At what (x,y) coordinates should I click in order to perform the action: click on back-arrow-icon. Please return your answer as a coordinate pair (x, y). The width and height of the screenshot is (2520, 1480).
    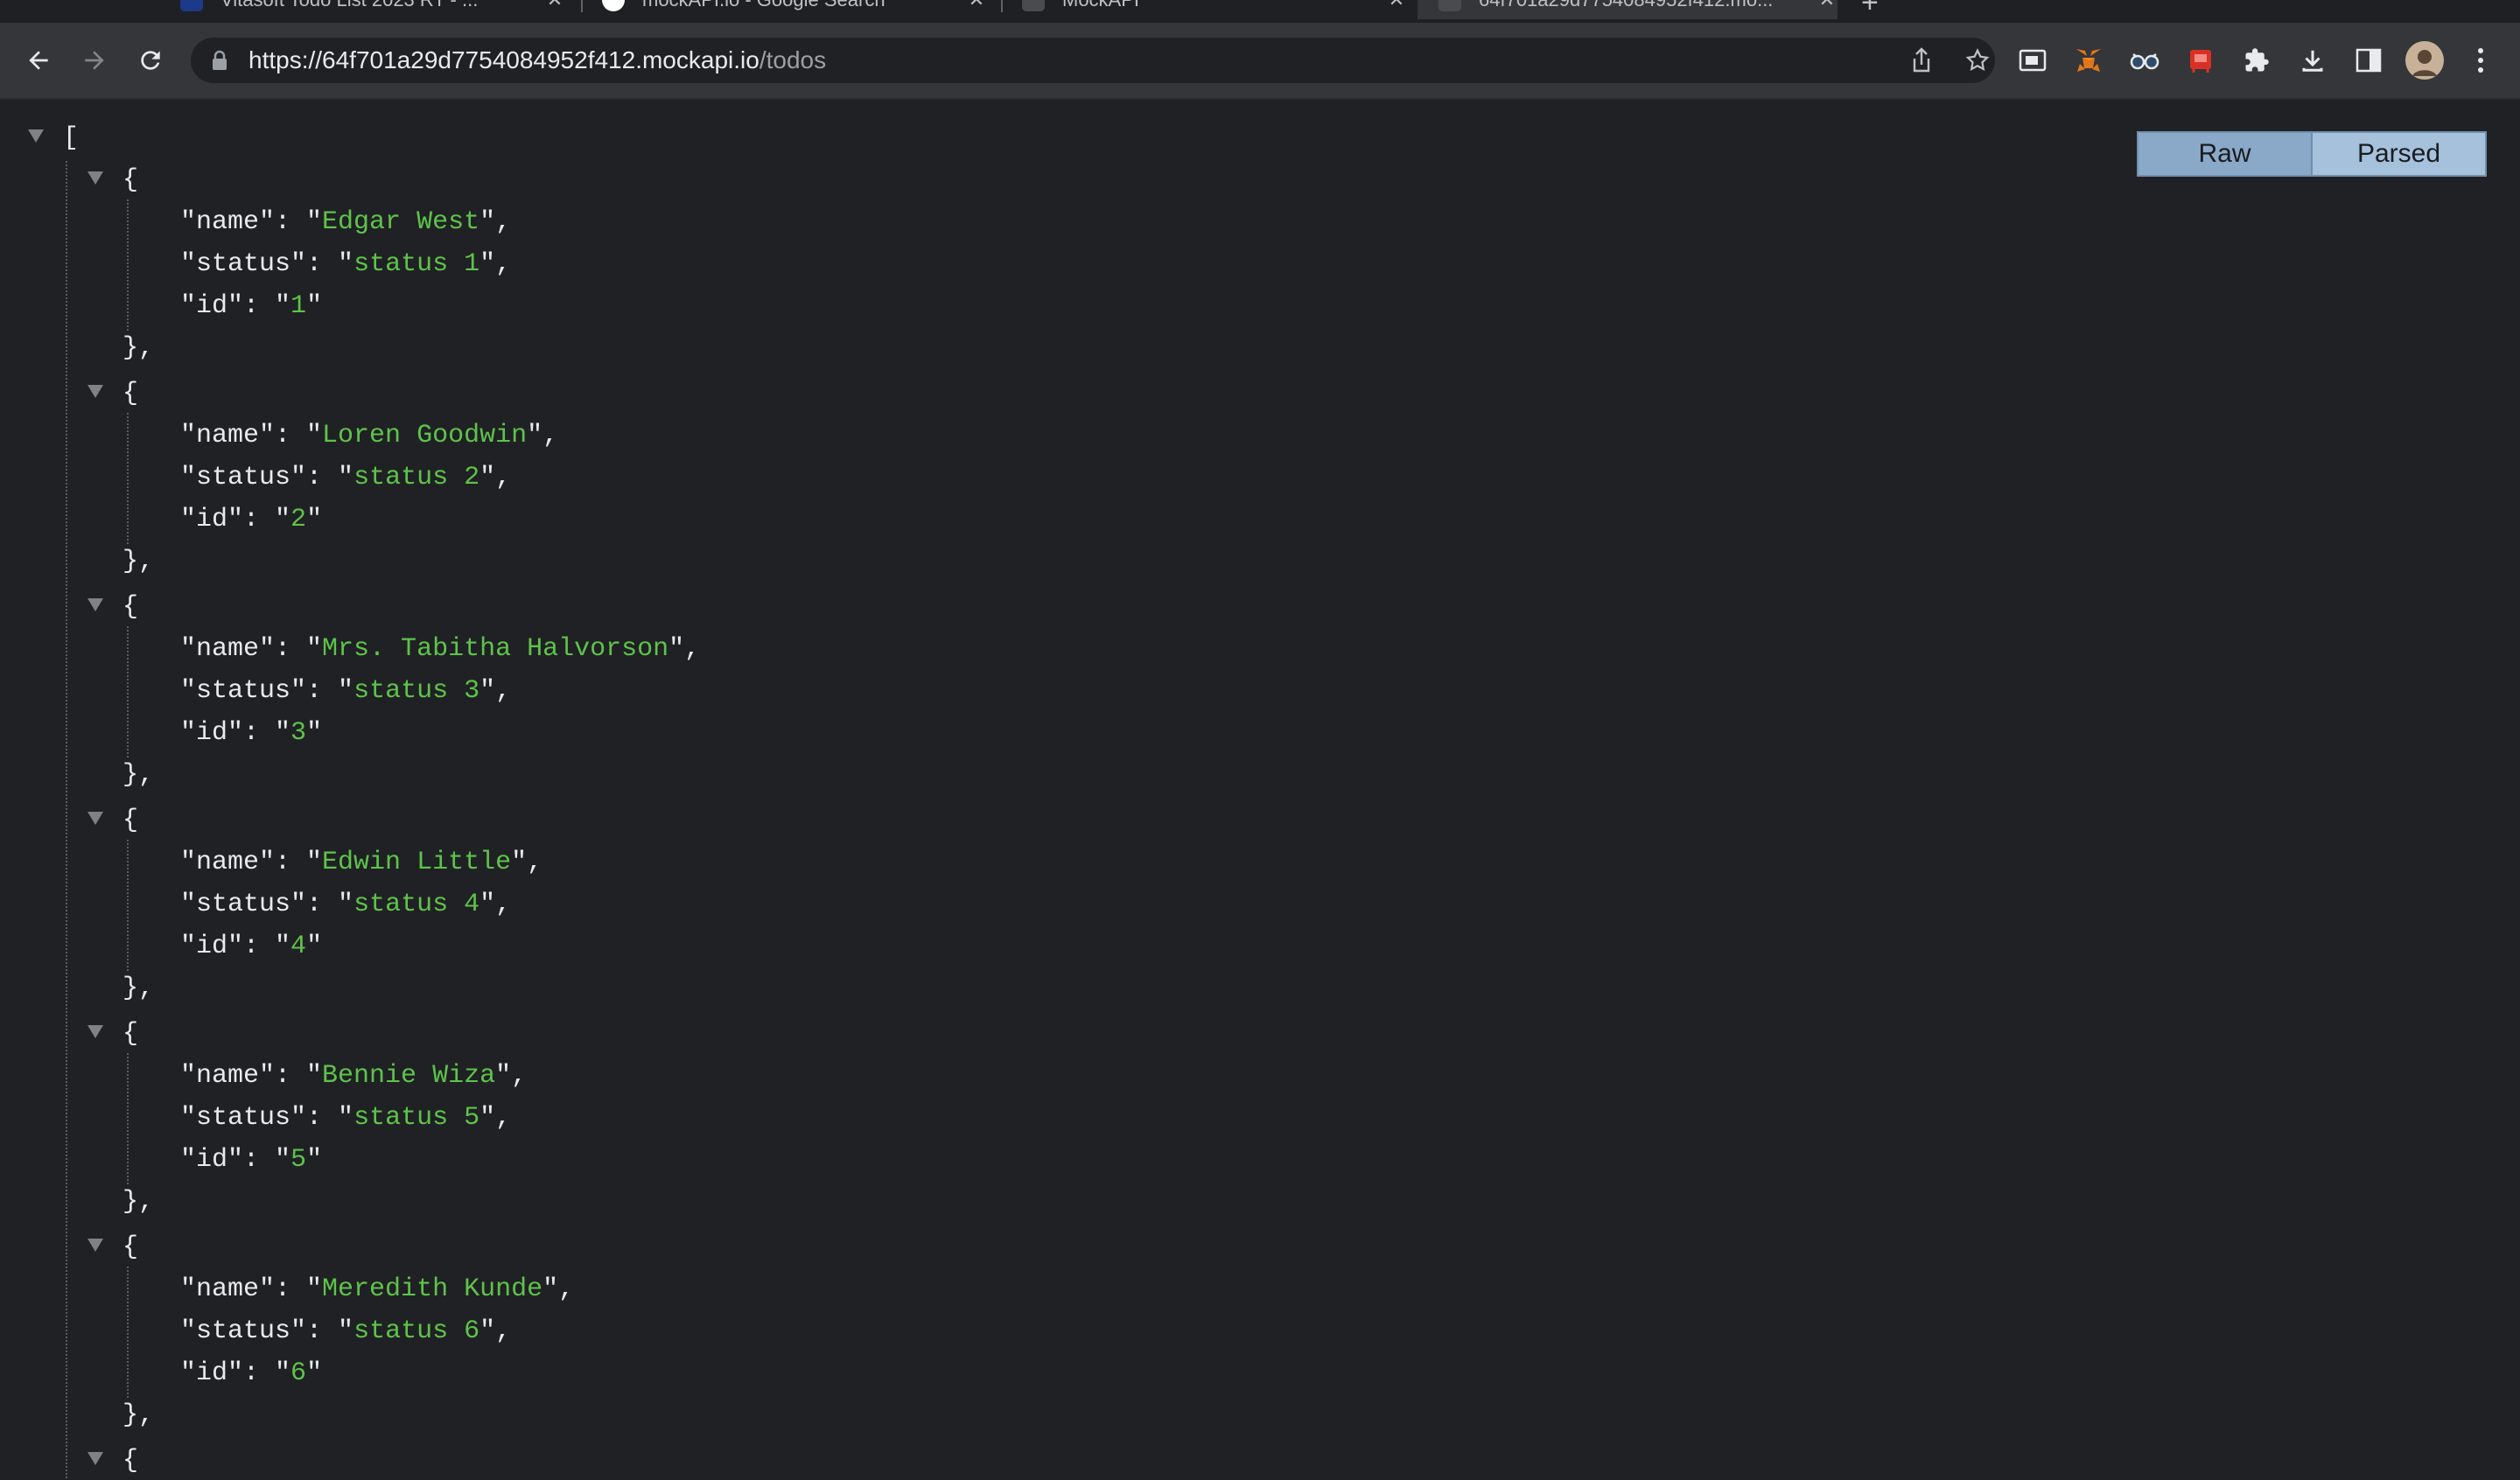
    Looking at the image, I should click on (38, 61).